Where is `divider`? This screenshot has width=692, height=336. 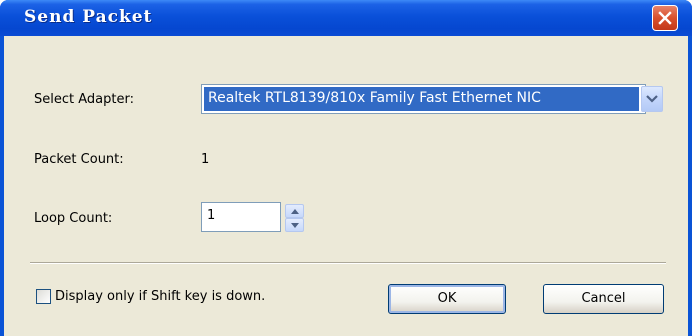 divider is located at coordinates (348, 263).